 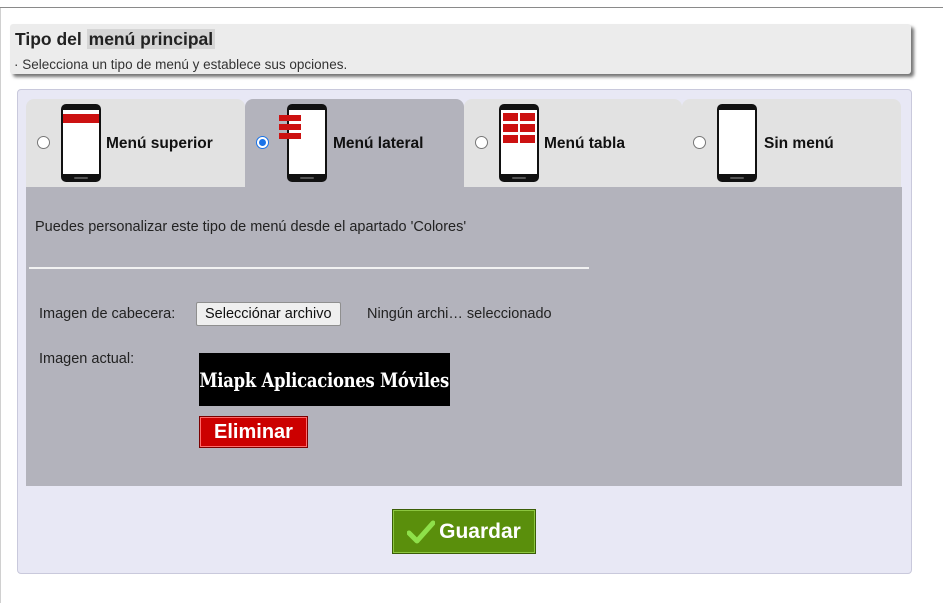 I want to click on tab-menu-lateral: Menú lateral, so click(x=354, y=143).